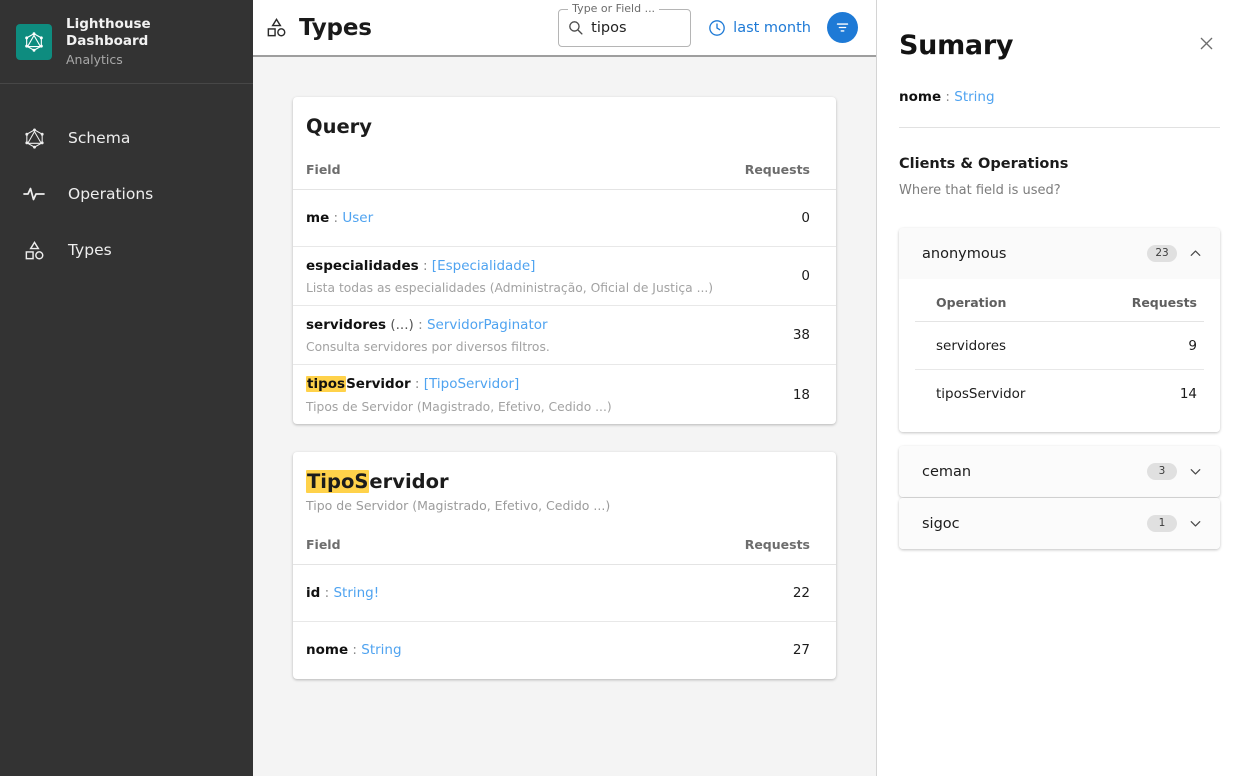 The height and width of the screenshot is (776, 1242). Describe the element at coordinates (381, 650) in the screenshot. I see `field-type: String` at that location.